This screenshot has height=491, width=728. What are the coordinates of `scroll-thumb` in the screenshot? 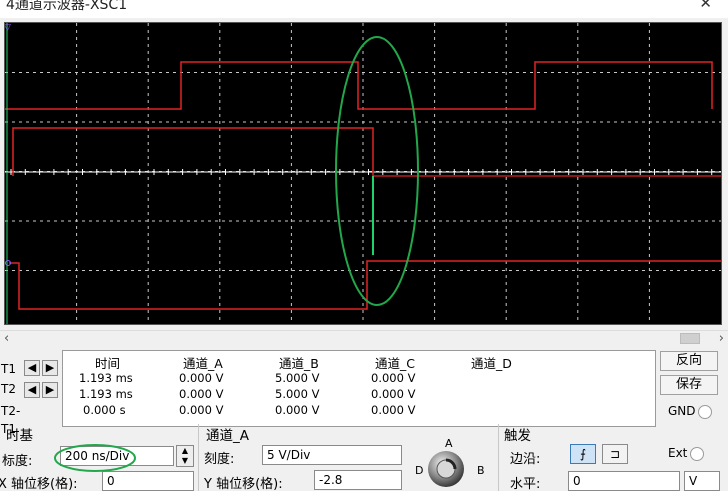 It's located at (690, 338).